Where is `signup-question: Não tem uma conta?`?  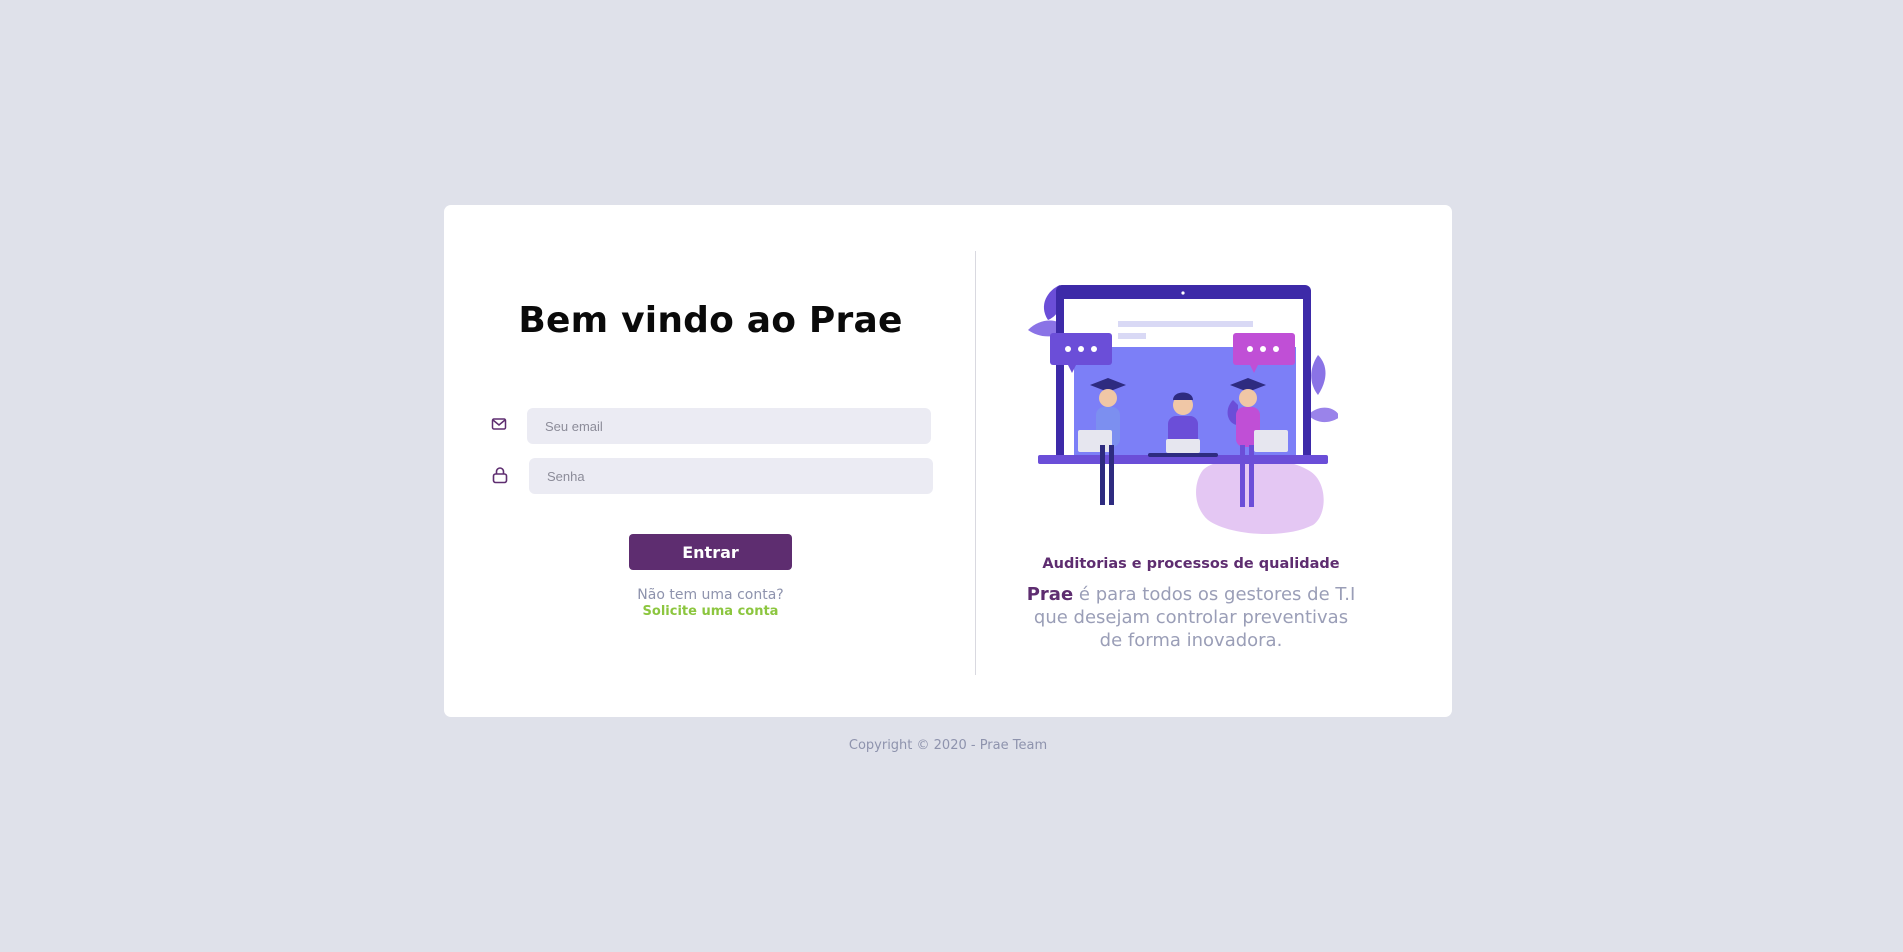 signup-question: Não tem uma conta? is located at coordinates (710, 595).